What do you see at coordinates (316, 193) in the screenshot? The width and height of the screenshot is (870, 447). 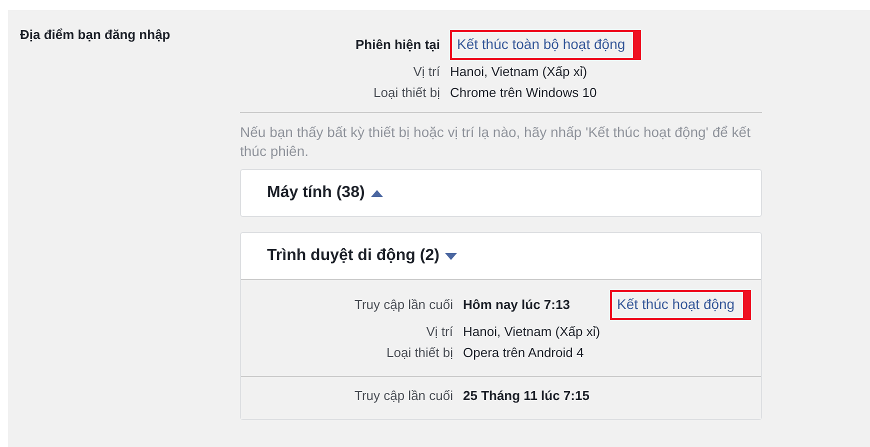 I see `group-title: Máy tính (38)` at bounding box center [316, 193].